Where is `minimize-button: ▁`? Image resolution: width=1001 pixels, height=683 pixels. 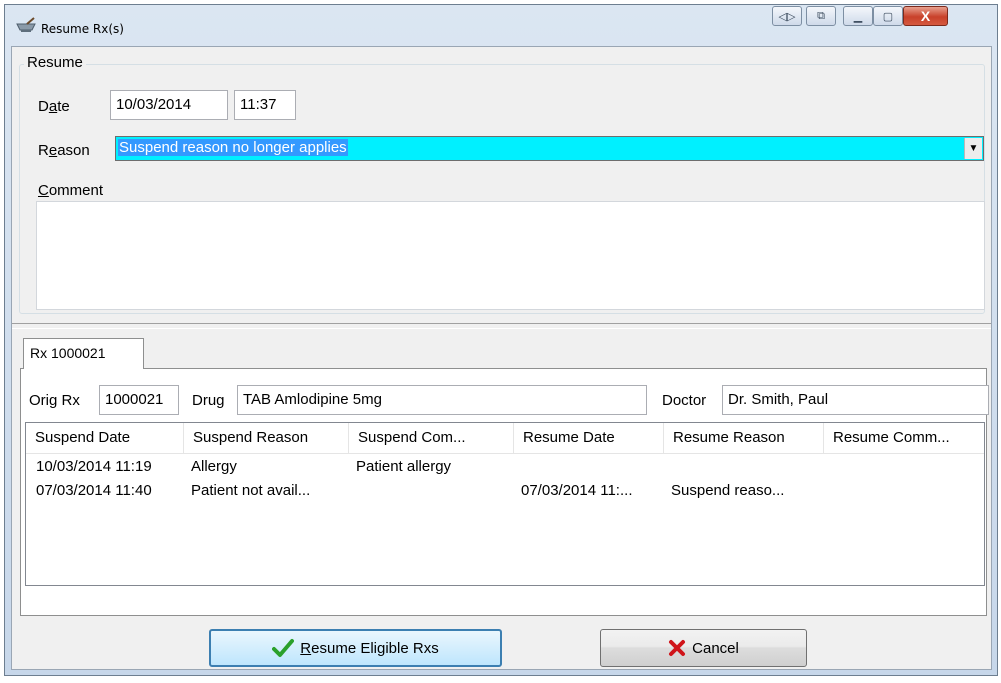 minimize-button: ▁ is located at coordinates (858, 16).